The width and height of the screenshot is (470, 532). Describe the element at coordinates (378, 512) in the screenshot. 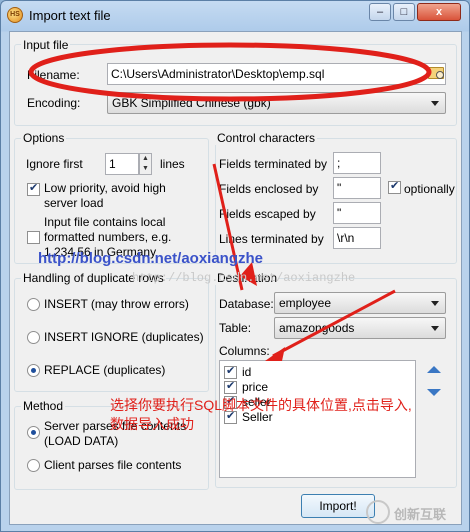

I see `logo-icon` at that location.